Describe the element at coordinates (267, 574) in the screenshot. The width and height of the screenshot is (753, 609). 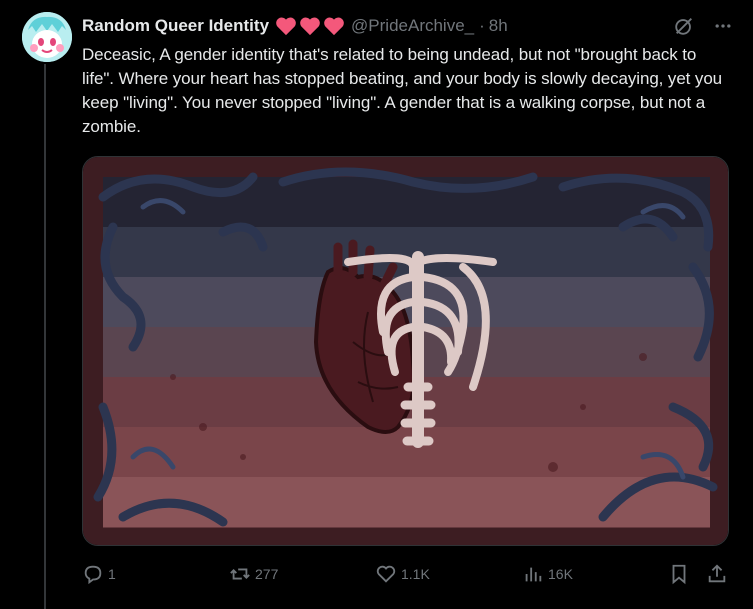
I see `retweet-count: 277` at that location.